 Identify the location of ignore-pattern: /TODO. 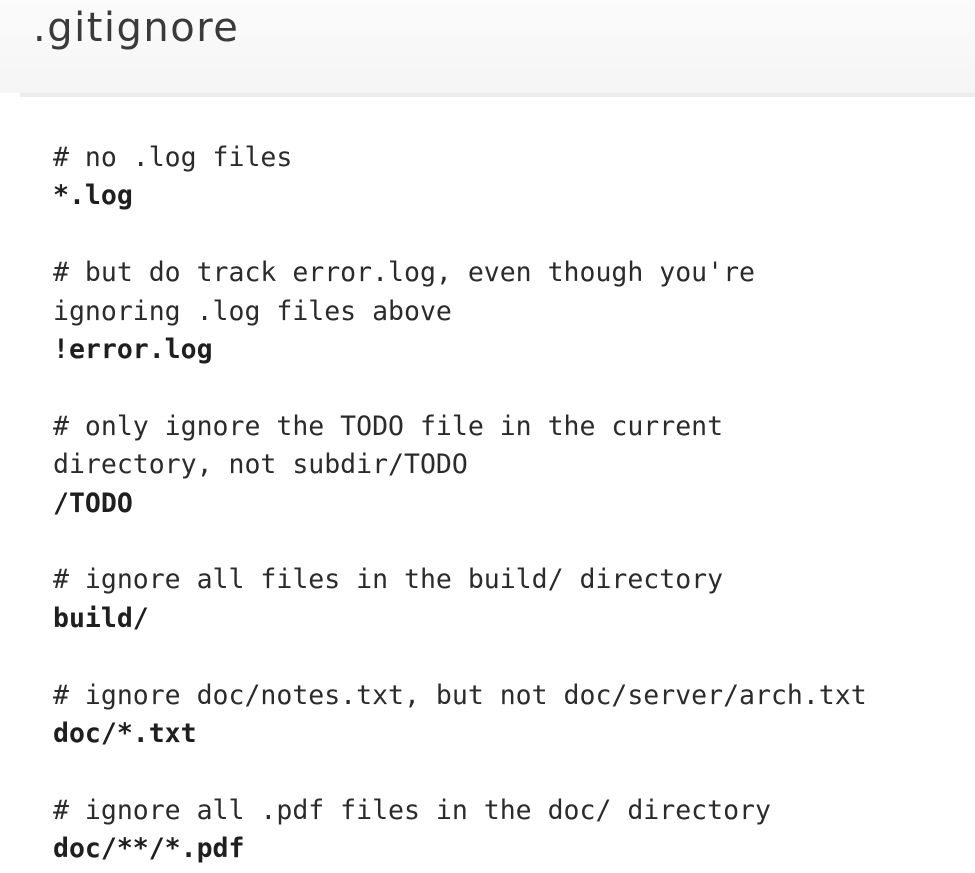
(93, 503).